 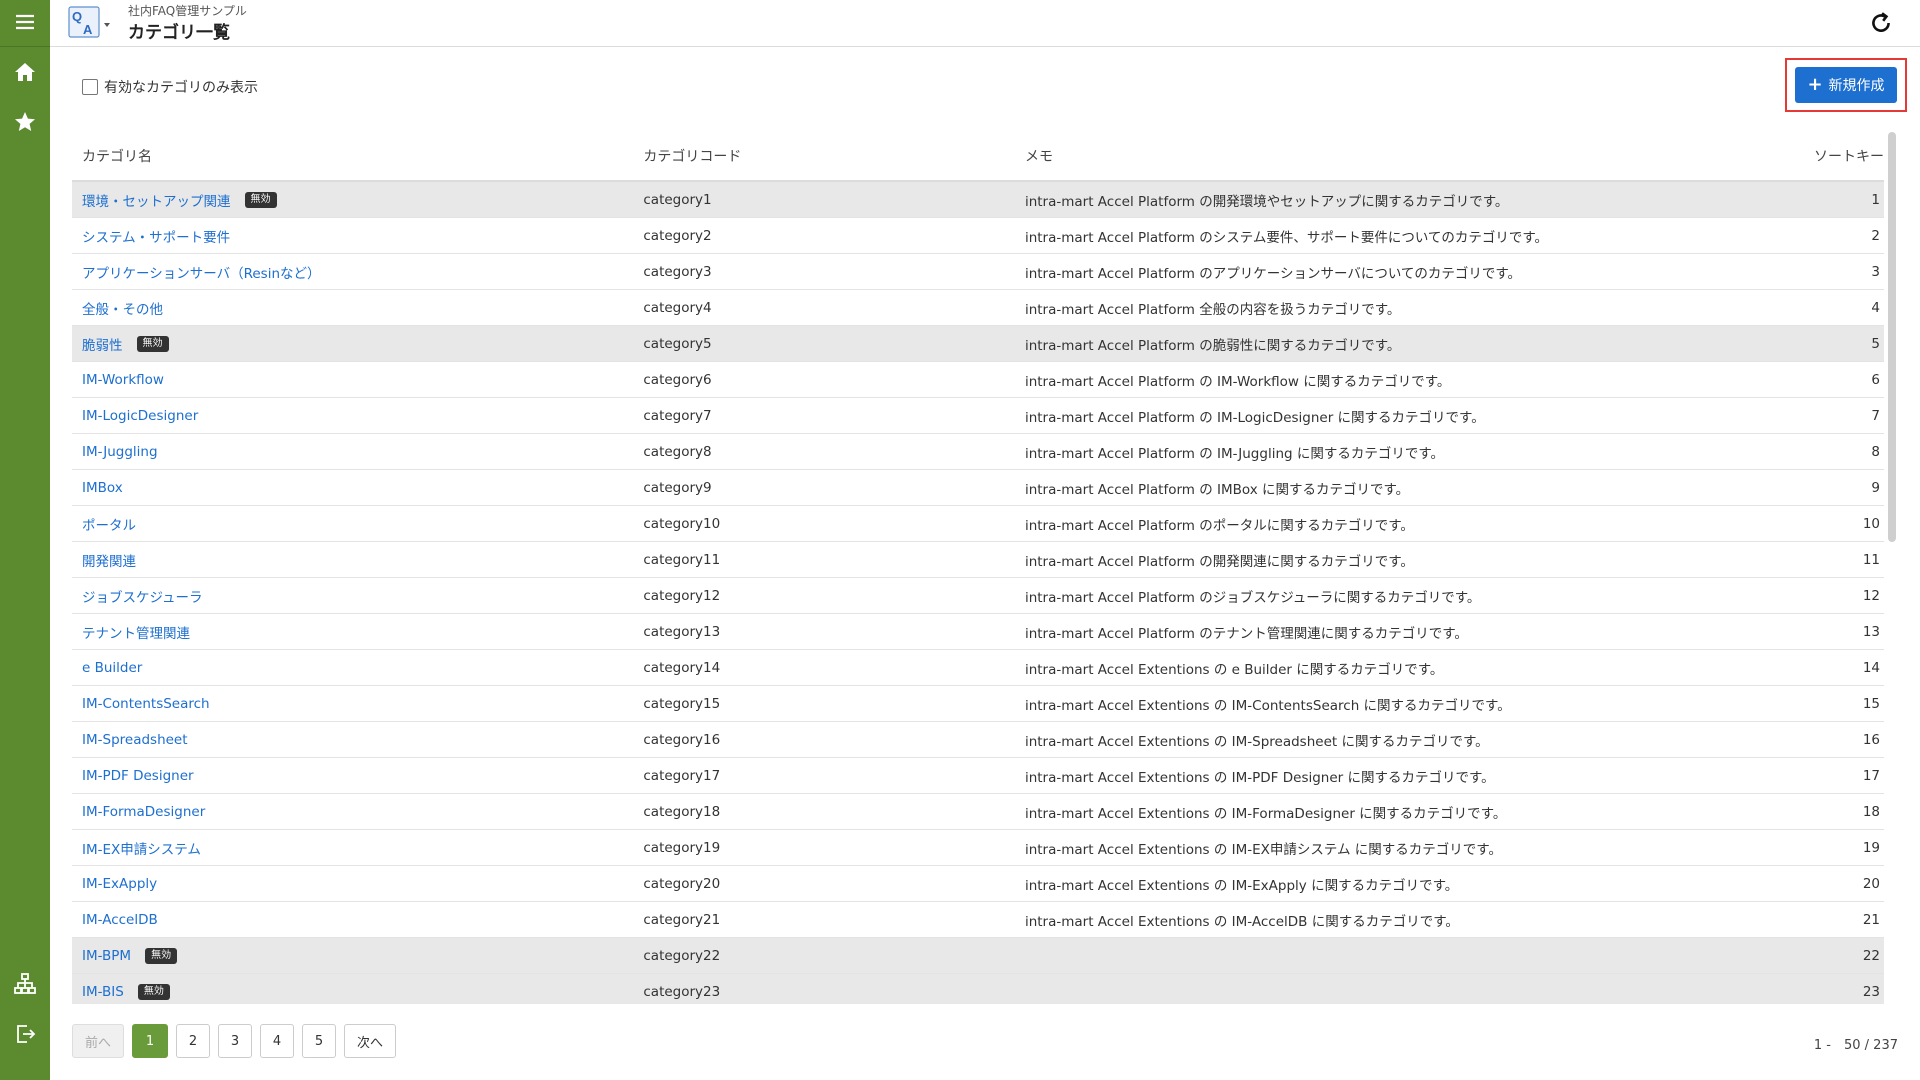 I want to click on active-only-filter: 有効なカテゴリのみ表示, so click(x=170, y=87).